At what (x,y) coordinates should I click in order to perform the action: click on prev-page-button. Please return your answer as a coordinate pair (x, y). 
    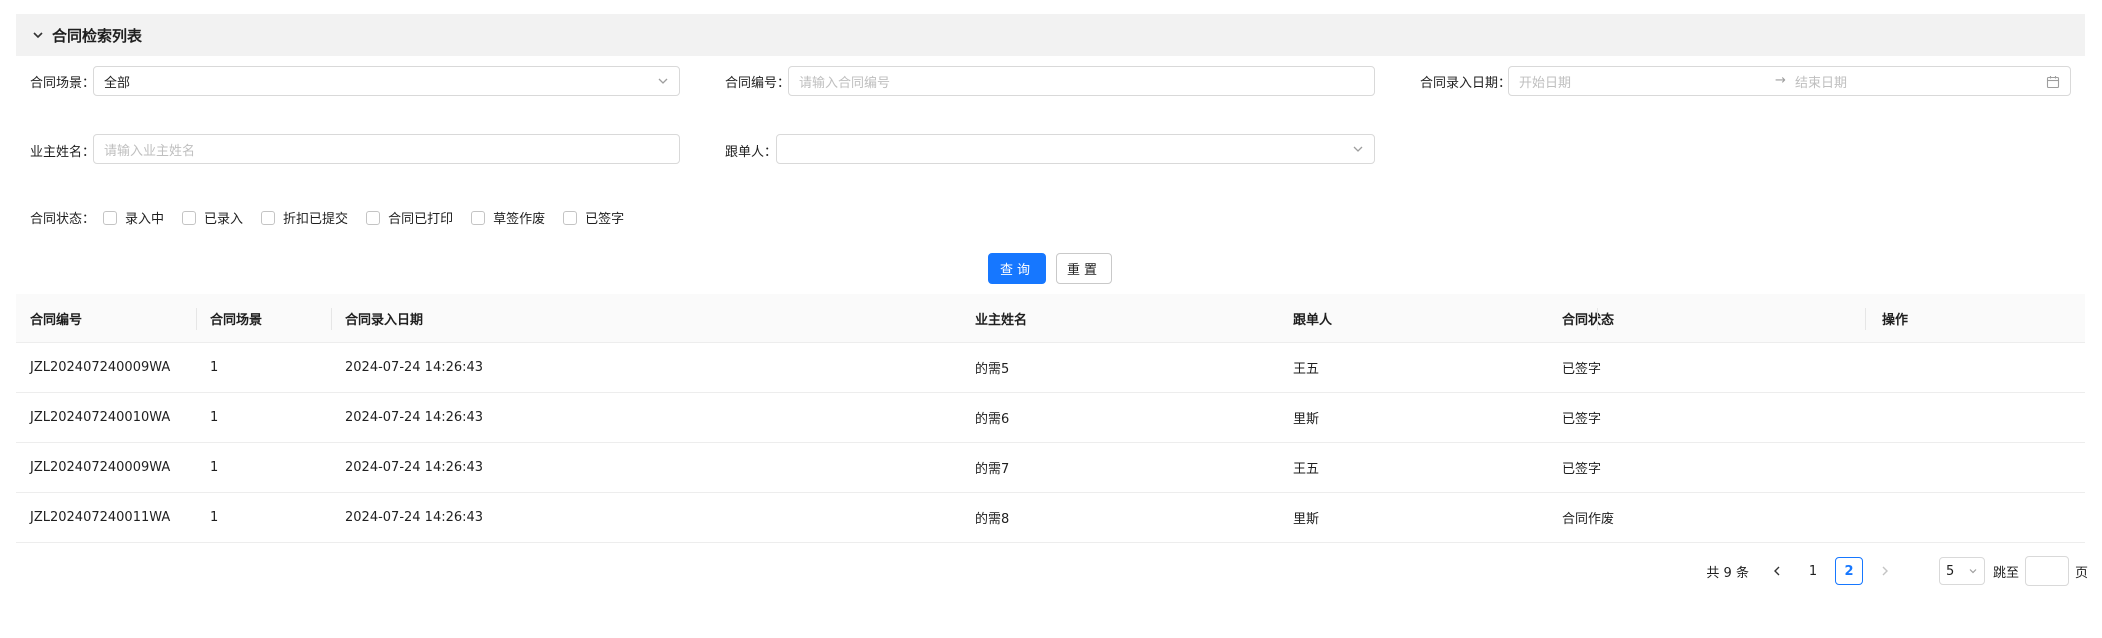
    Looking at the image, I should click on (1777, 571).